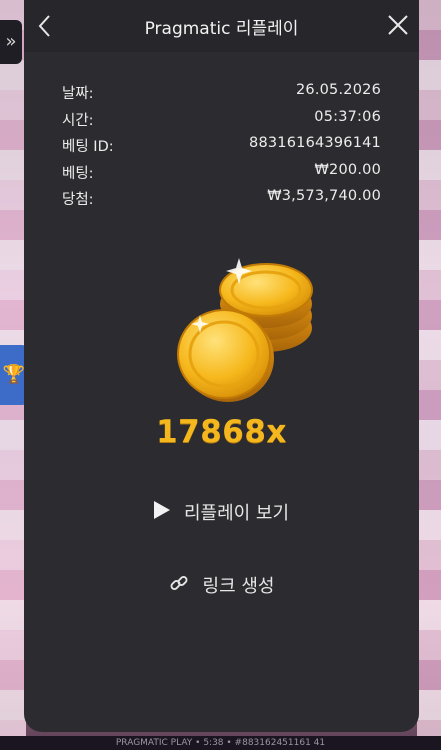  I want to click on gold-coins-icon, so click(245, 330).